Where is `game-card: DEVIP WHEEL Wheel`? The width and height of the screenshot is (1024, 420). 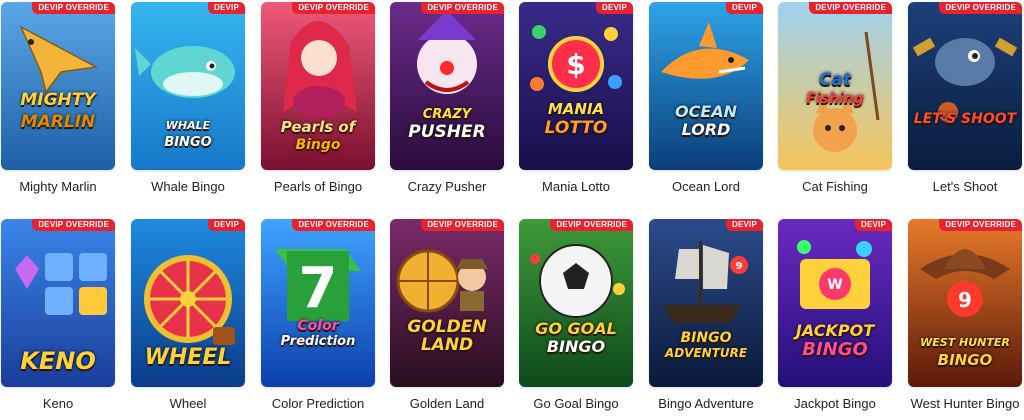 game-card: DEVIP WHEEL Wheel is located at coordinates (188, 315).